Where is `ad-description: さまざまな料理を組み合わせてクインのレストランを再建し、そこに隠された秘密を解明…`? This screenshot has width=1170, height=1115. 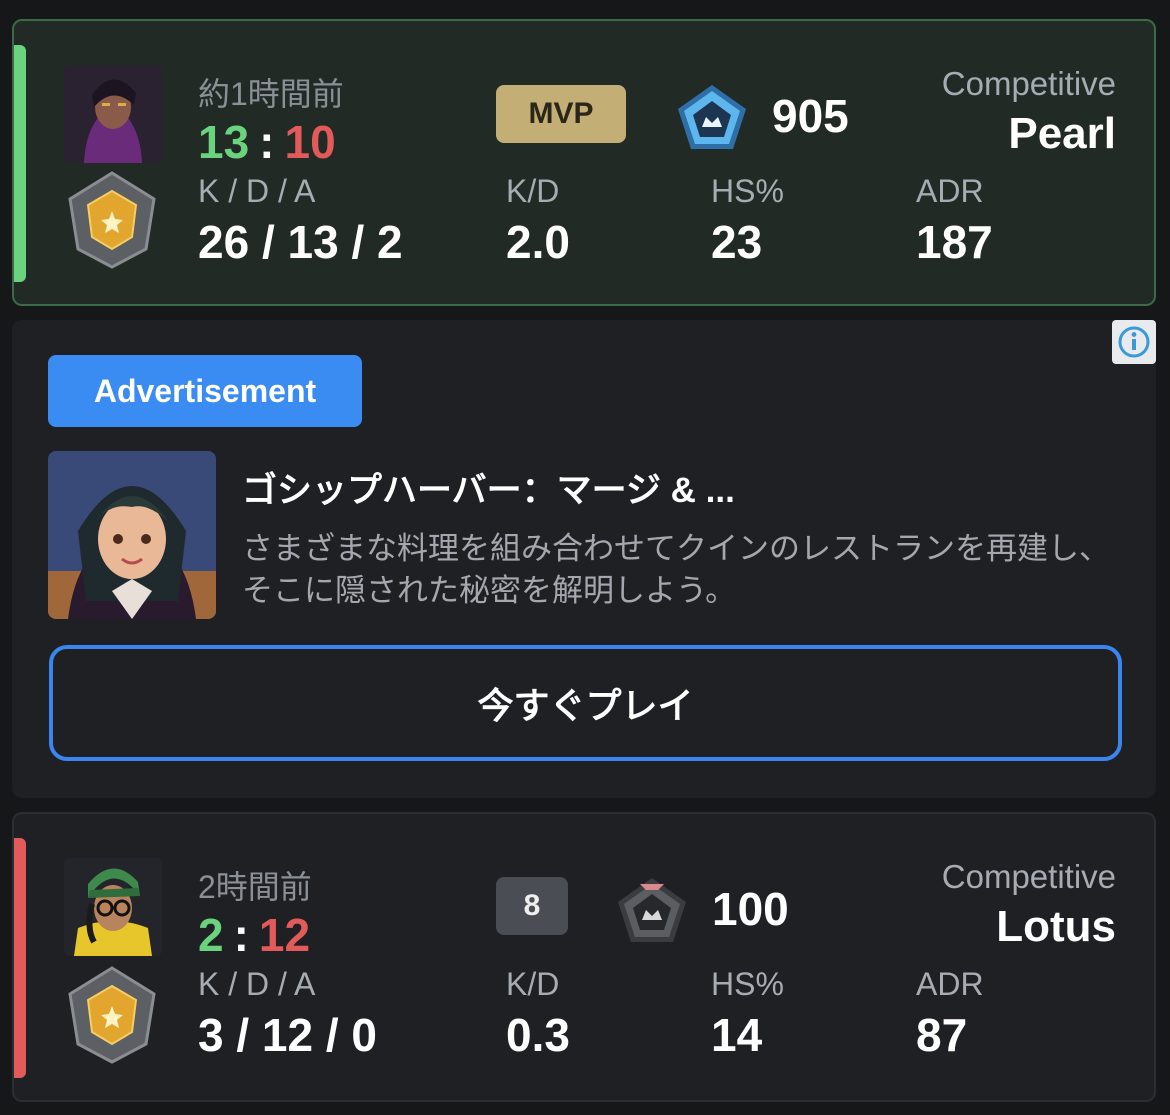
ad-description: さまざまな料理を組み合わせてクインのレストランを再建し、そこに隠された秘密を解明… is located at coordinates (676, 569).